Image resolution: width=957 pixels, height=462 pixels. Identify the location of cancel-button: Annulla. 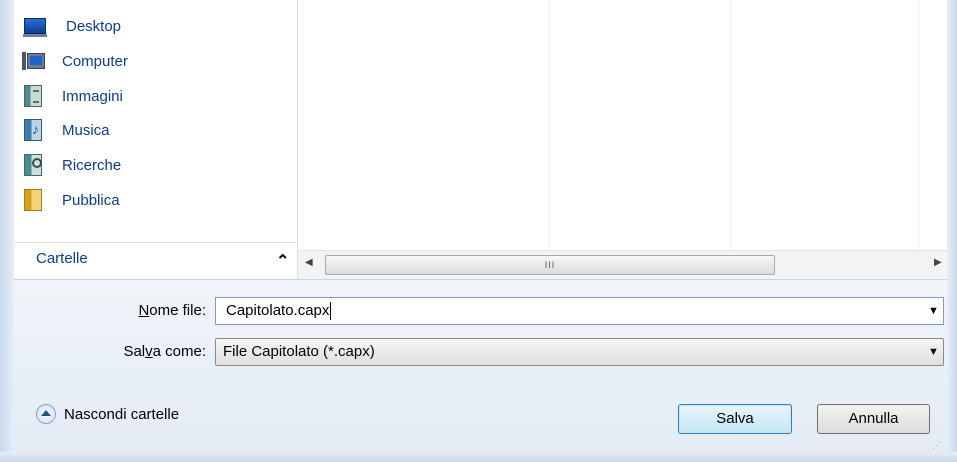
(873, 419).